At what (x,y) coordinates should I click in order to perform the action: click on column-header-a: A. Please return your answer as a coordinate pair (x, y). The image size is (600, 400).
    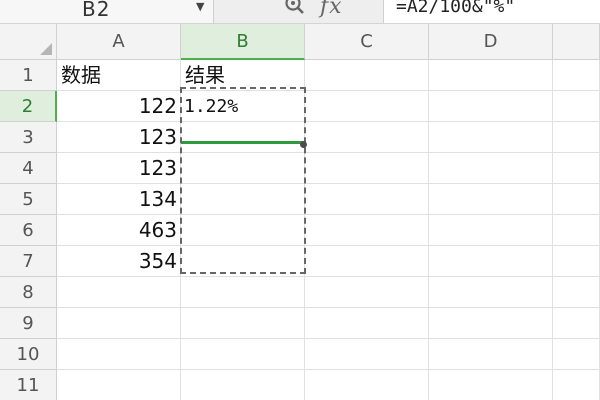
    Looking at the image, I should click on (119, 42).